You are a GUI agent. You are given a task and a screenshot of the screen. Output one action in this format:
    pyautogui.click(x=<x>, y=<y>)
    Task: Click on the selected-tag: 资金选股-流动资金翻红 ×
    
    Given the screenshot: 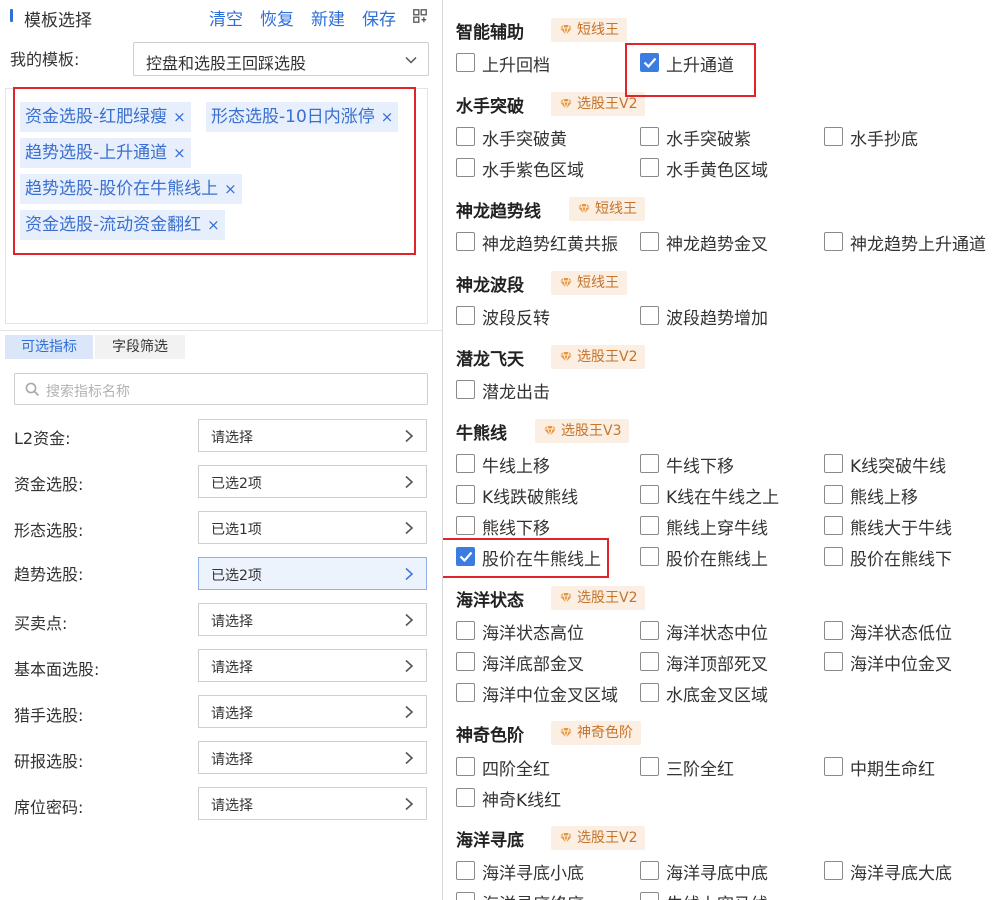 What is the action you would take?
    pyautogui.click(x=122, y=225)
    